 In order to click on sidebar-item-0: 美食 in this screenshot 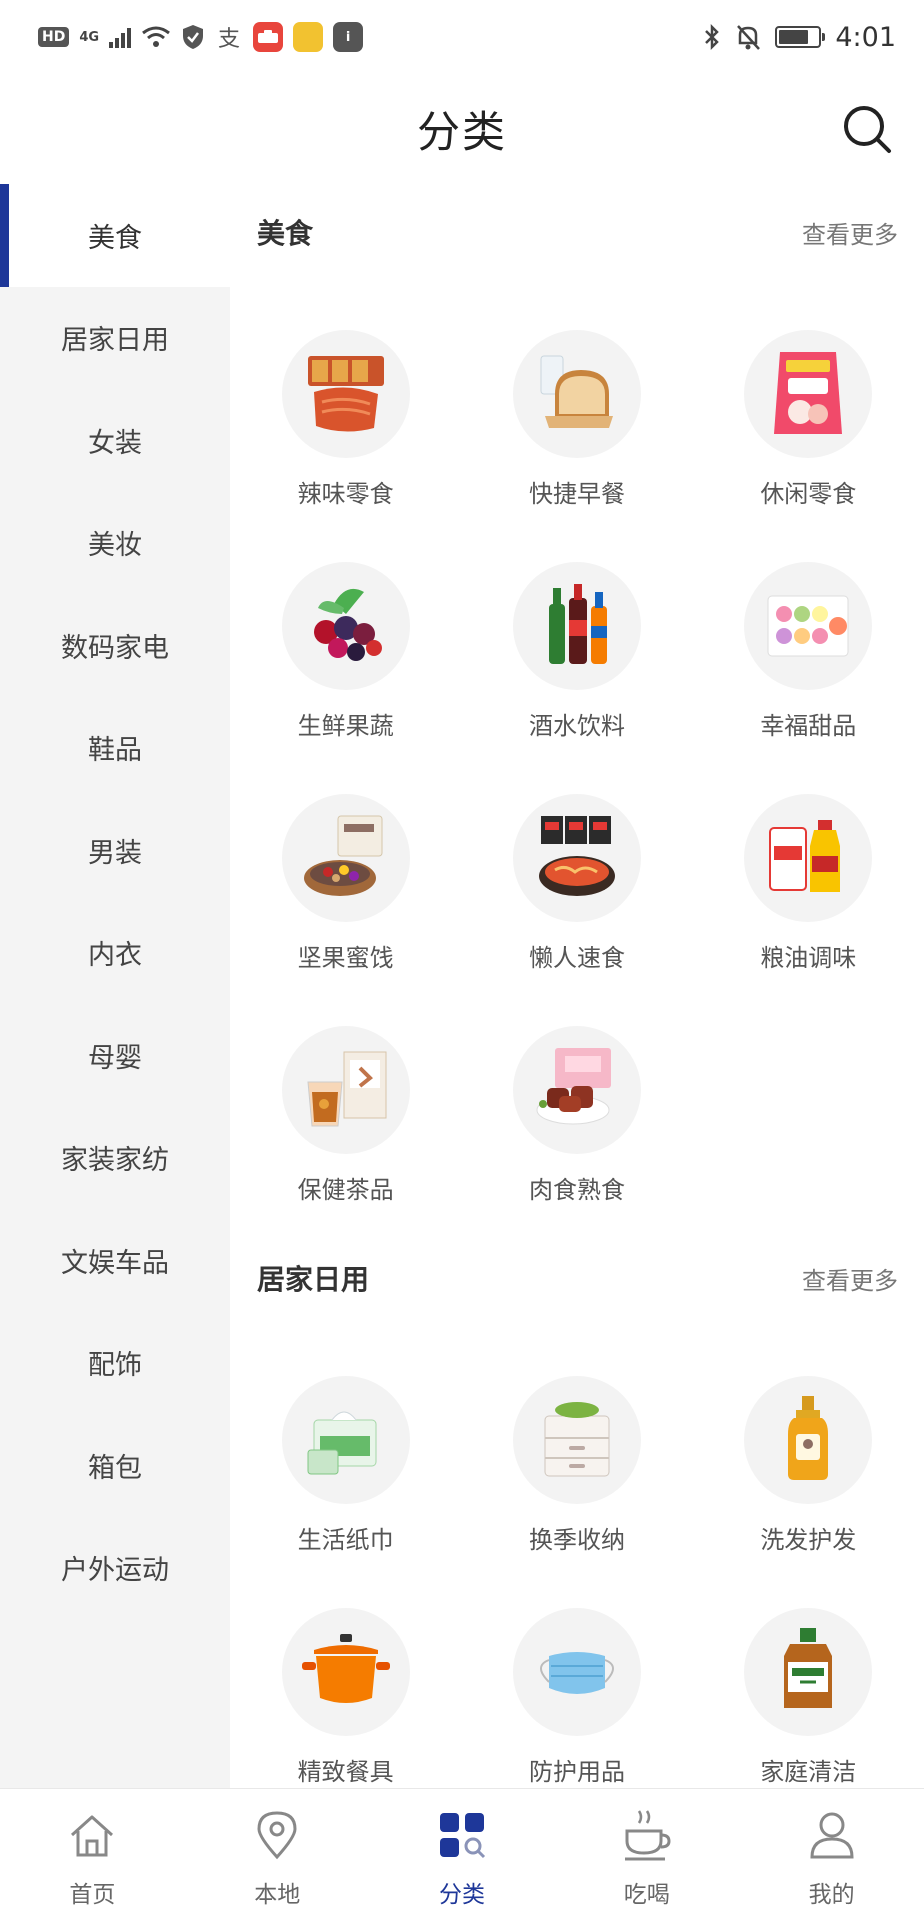, I will do `click(115, 235)`.